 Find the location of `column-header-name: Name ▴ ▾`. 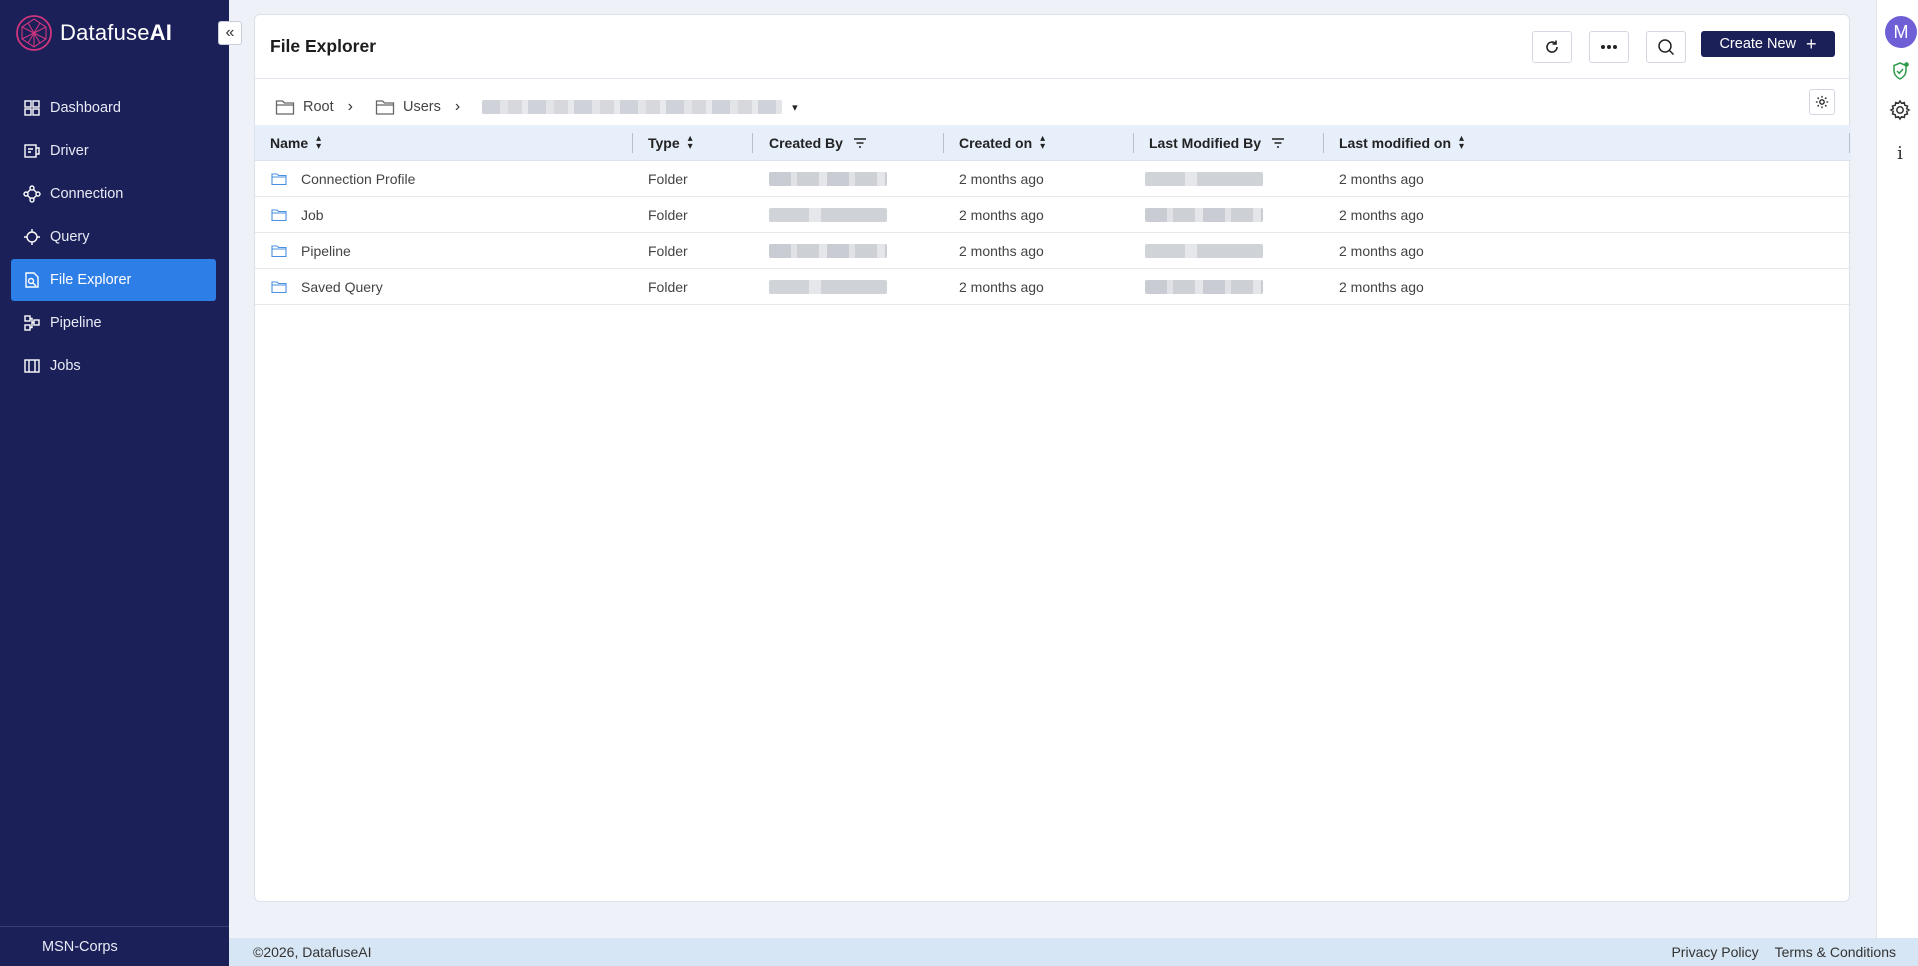

column-header-name: Name ▴ ▾ is located at coordinates (295, 143).